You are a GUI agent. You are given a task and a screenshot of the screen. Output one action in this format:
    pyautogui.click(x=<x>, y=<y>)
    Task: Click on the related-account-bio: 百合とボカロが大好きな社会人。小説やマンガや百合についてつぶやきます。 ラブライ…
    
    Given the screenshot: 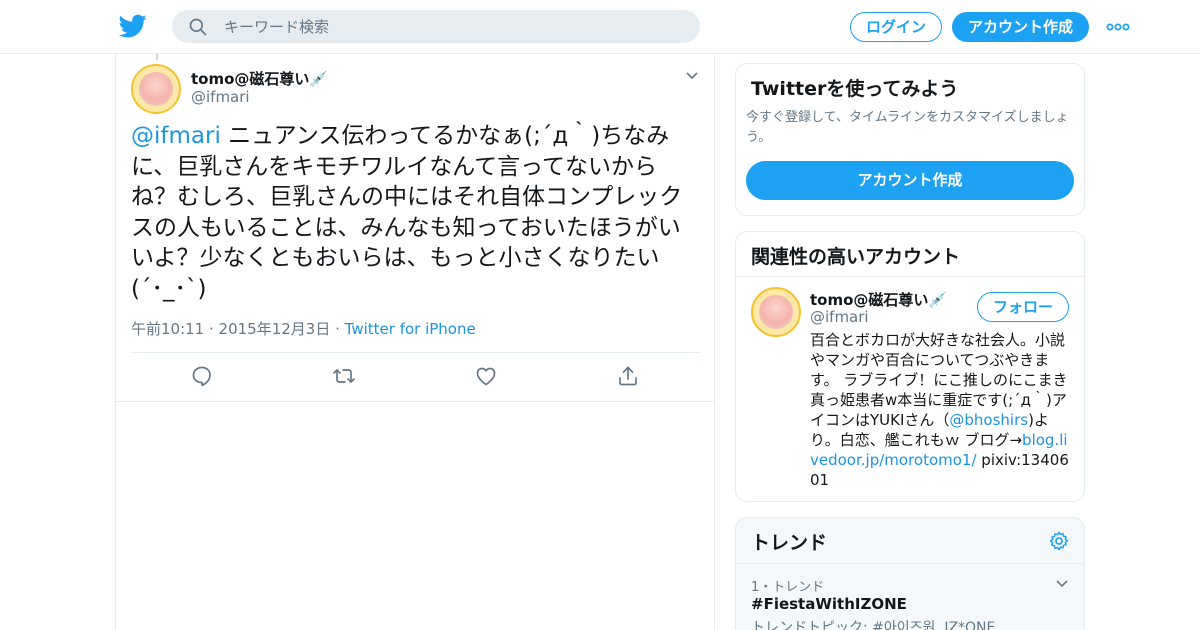 What is the action you would take?
    pyautogui.click(x=941, y=410)
    